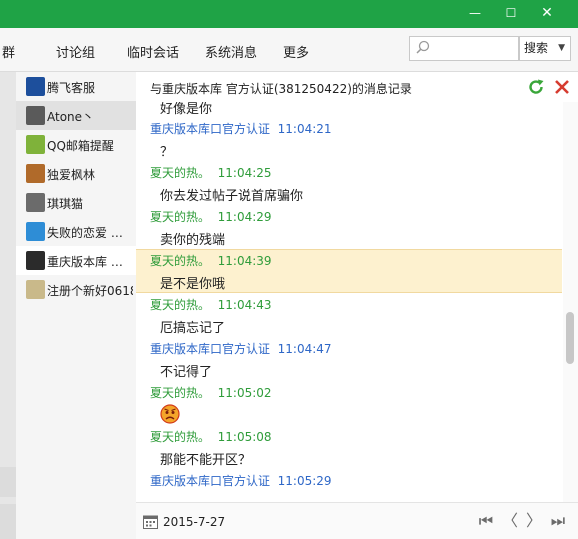  What do you see at coordinates (90, 291) in the screenshot?
I see `contact-name: 注册个新好0618` at bounding box center [90, 291].